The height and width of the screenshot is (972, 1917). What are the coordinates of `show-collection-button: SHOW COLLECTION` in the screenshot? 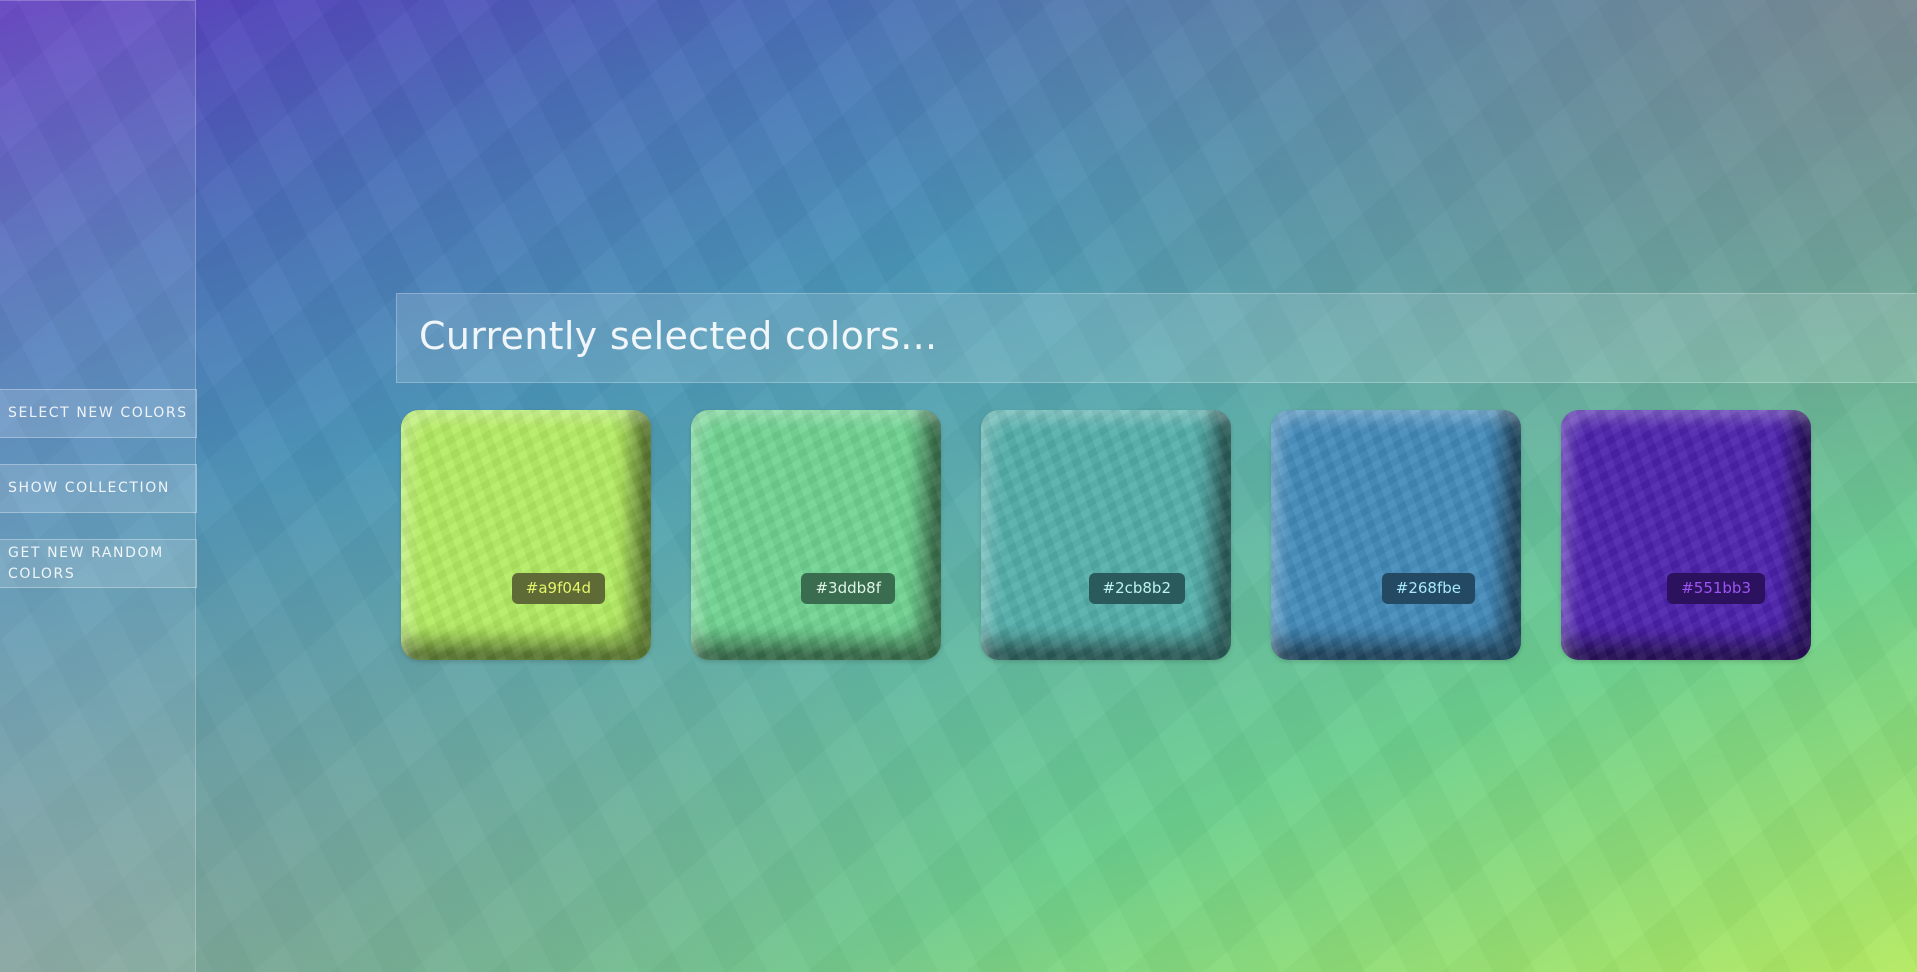 It's located at (98, 488).